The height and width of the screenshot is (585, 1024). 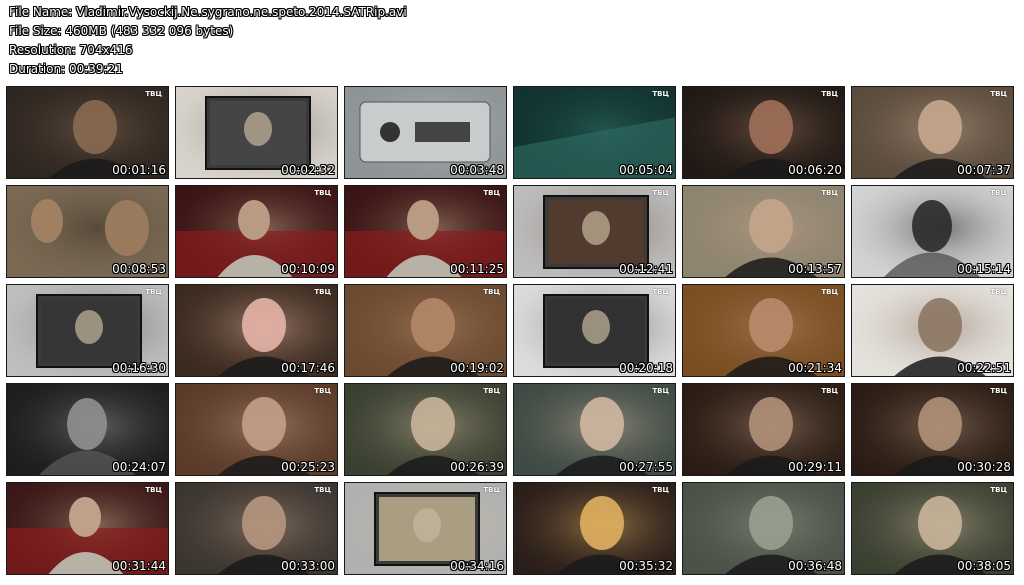 I want to click on thumbnail-timestamp: 00:29:11, so click(x=815, y=467).